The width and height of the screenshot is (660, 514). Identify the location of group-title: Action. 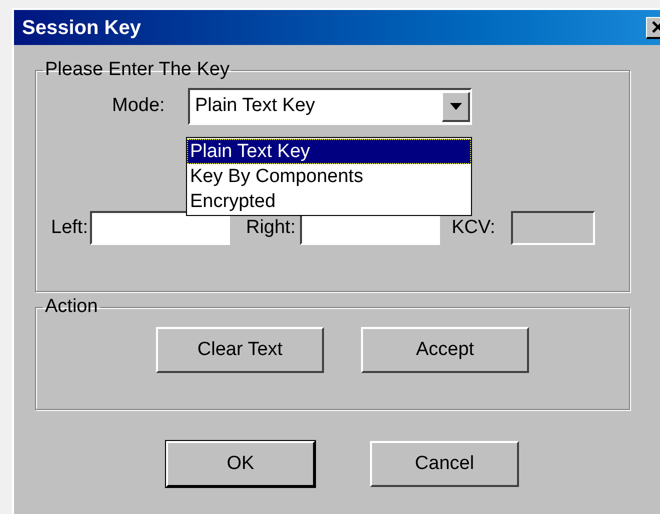
(71, 307).